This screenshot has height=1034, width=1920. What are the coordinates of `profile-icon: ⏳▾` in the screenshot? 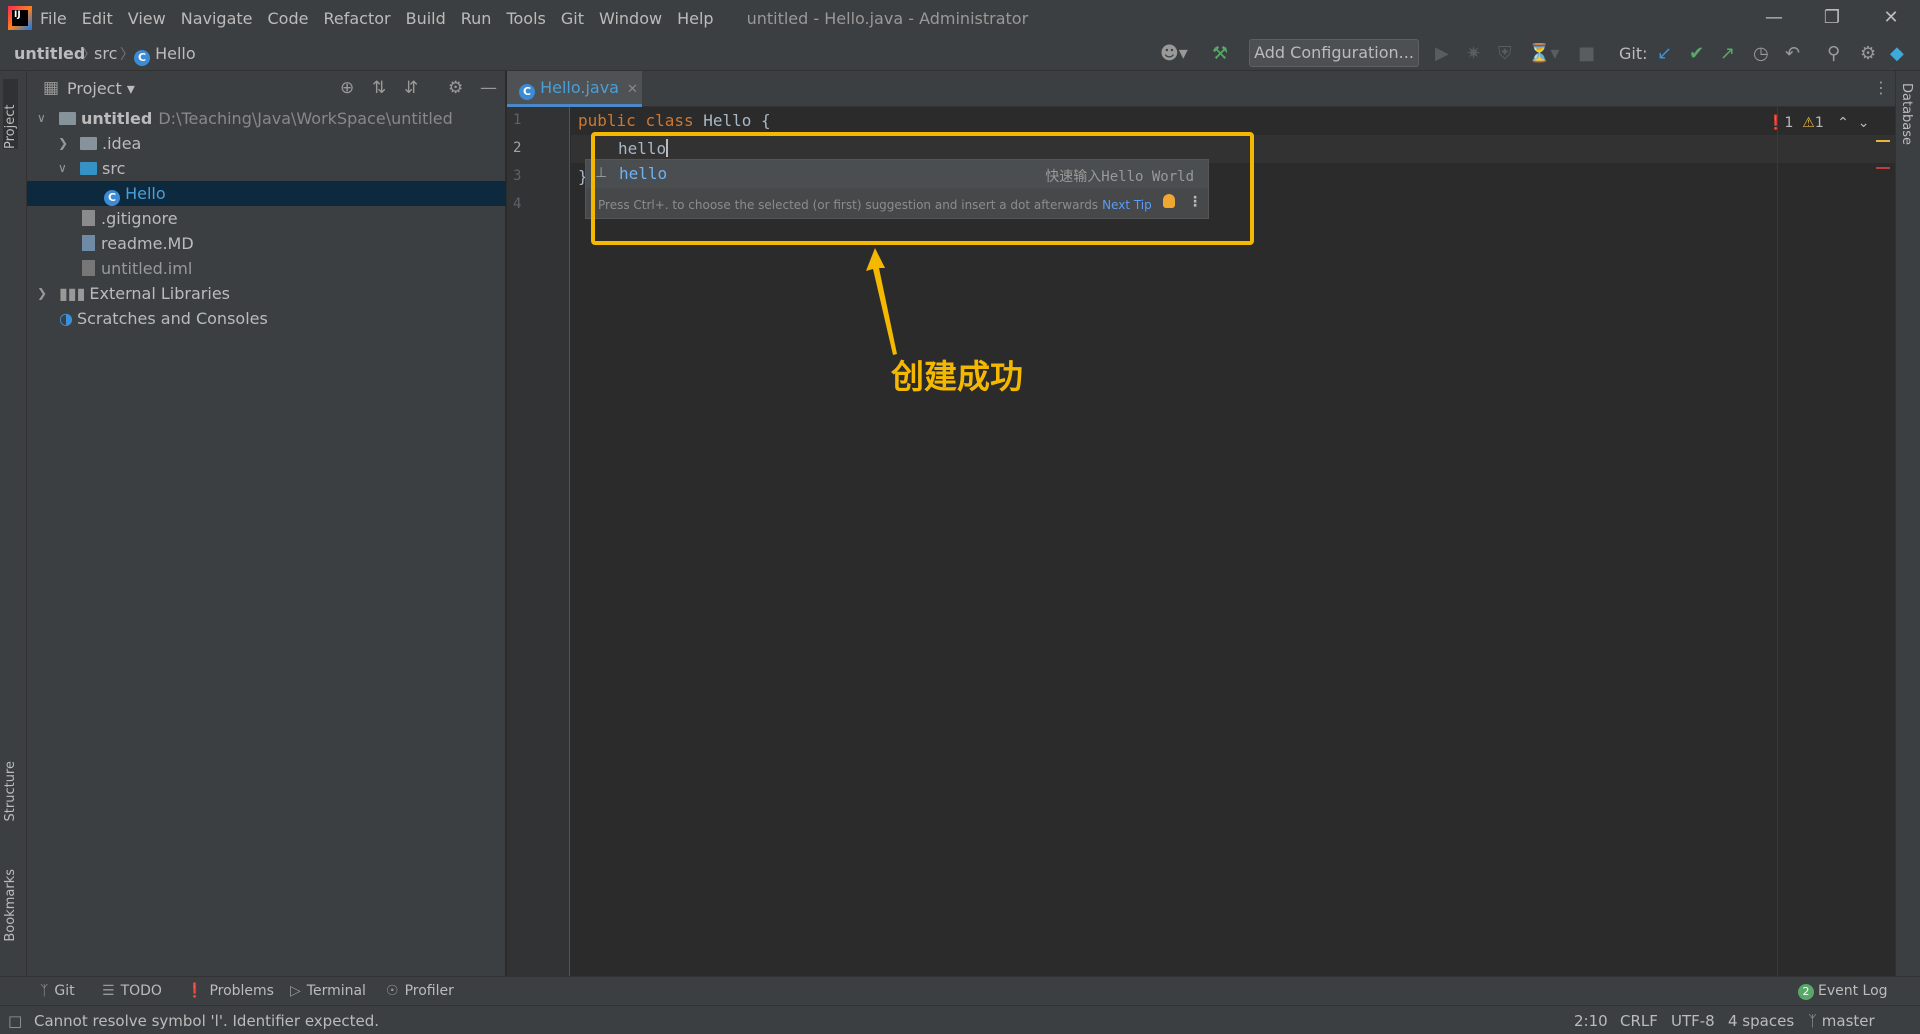 It's located at (1543, 53).